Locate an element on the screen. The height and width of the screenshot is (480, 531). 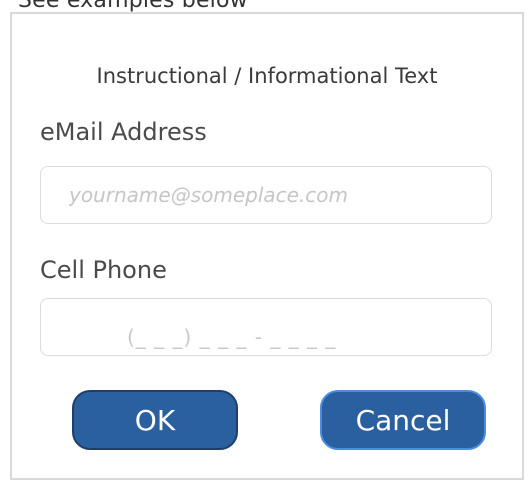
phone-mask: (_ _ _) _ _ _ - _ _ _ _ is located at coordinates (232, 337).